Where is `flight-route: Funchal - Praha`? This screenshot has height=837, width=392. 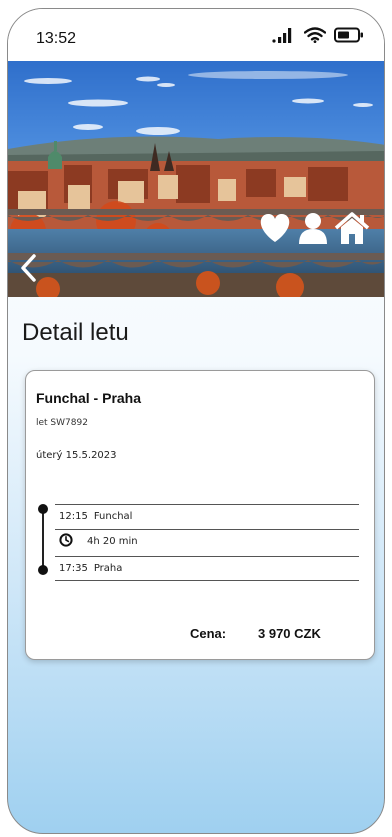
flight-route: Funchal - Praha is located at coordinates (89, 398).